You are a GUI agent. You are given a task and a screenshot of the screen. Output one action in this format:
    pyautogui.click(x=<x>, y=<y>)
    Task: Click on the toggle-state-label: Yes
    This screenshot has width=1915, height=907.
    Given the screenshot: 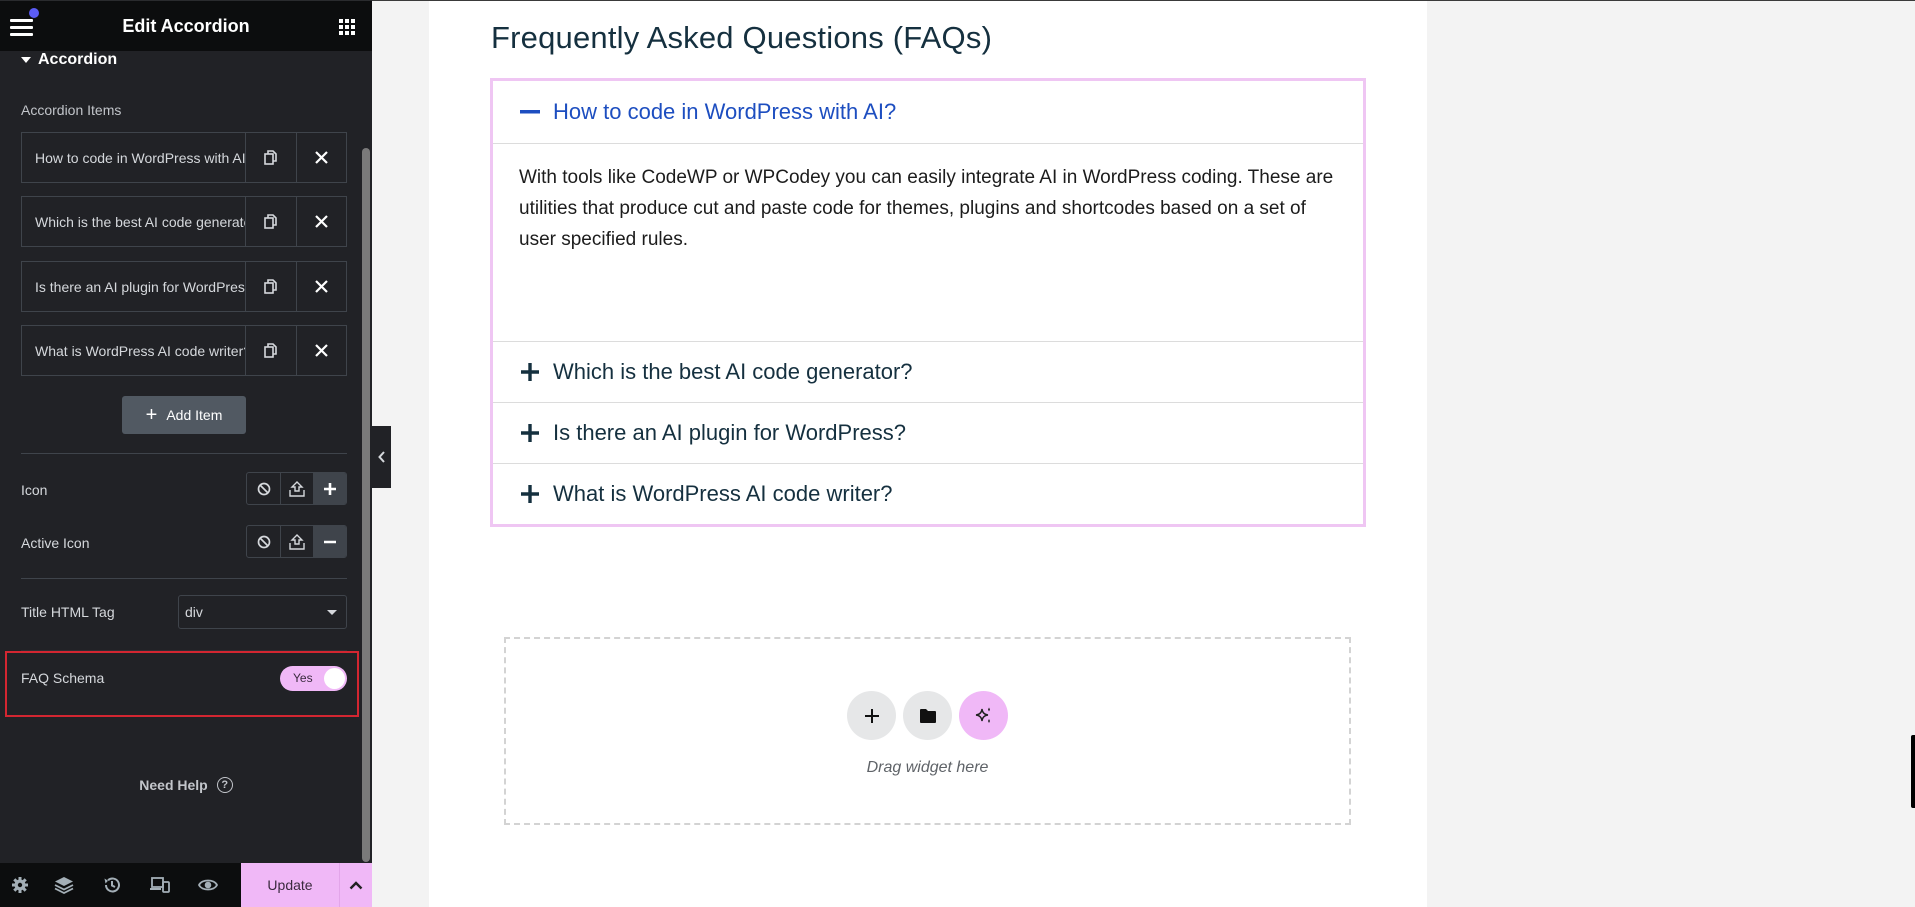 What is the action you would take?
    pyautogui.click(x=303, y=678)
    